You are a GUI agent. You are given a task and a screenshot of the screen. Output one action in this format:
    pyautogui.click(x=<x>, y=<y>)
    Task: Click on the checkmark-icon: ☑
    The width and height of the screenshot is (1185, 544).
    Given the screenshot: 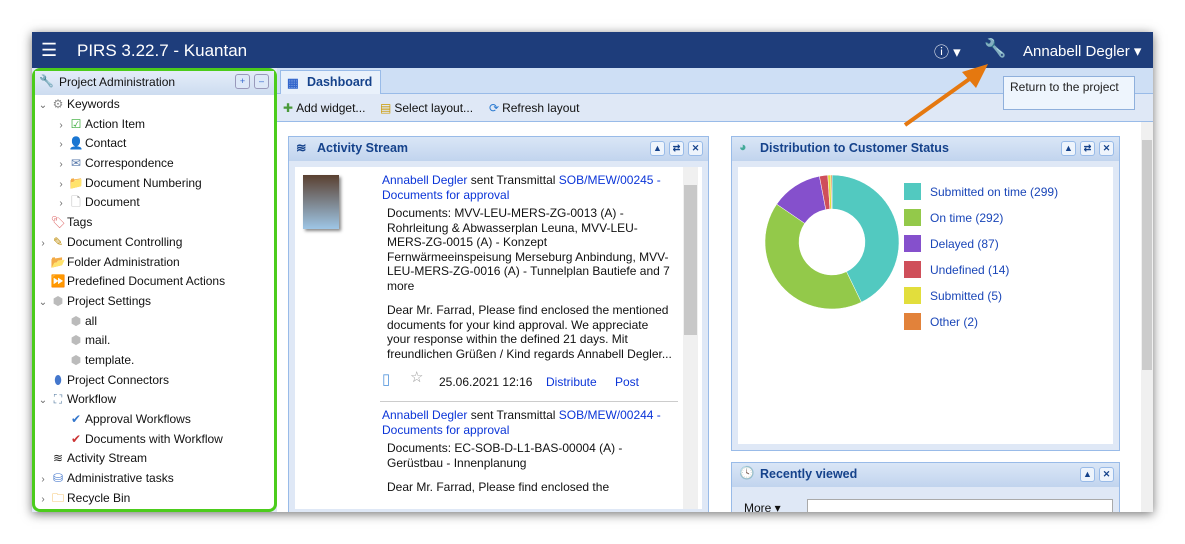 What is the action you would take?
    pyautogui.click(x=76, y=123)
    